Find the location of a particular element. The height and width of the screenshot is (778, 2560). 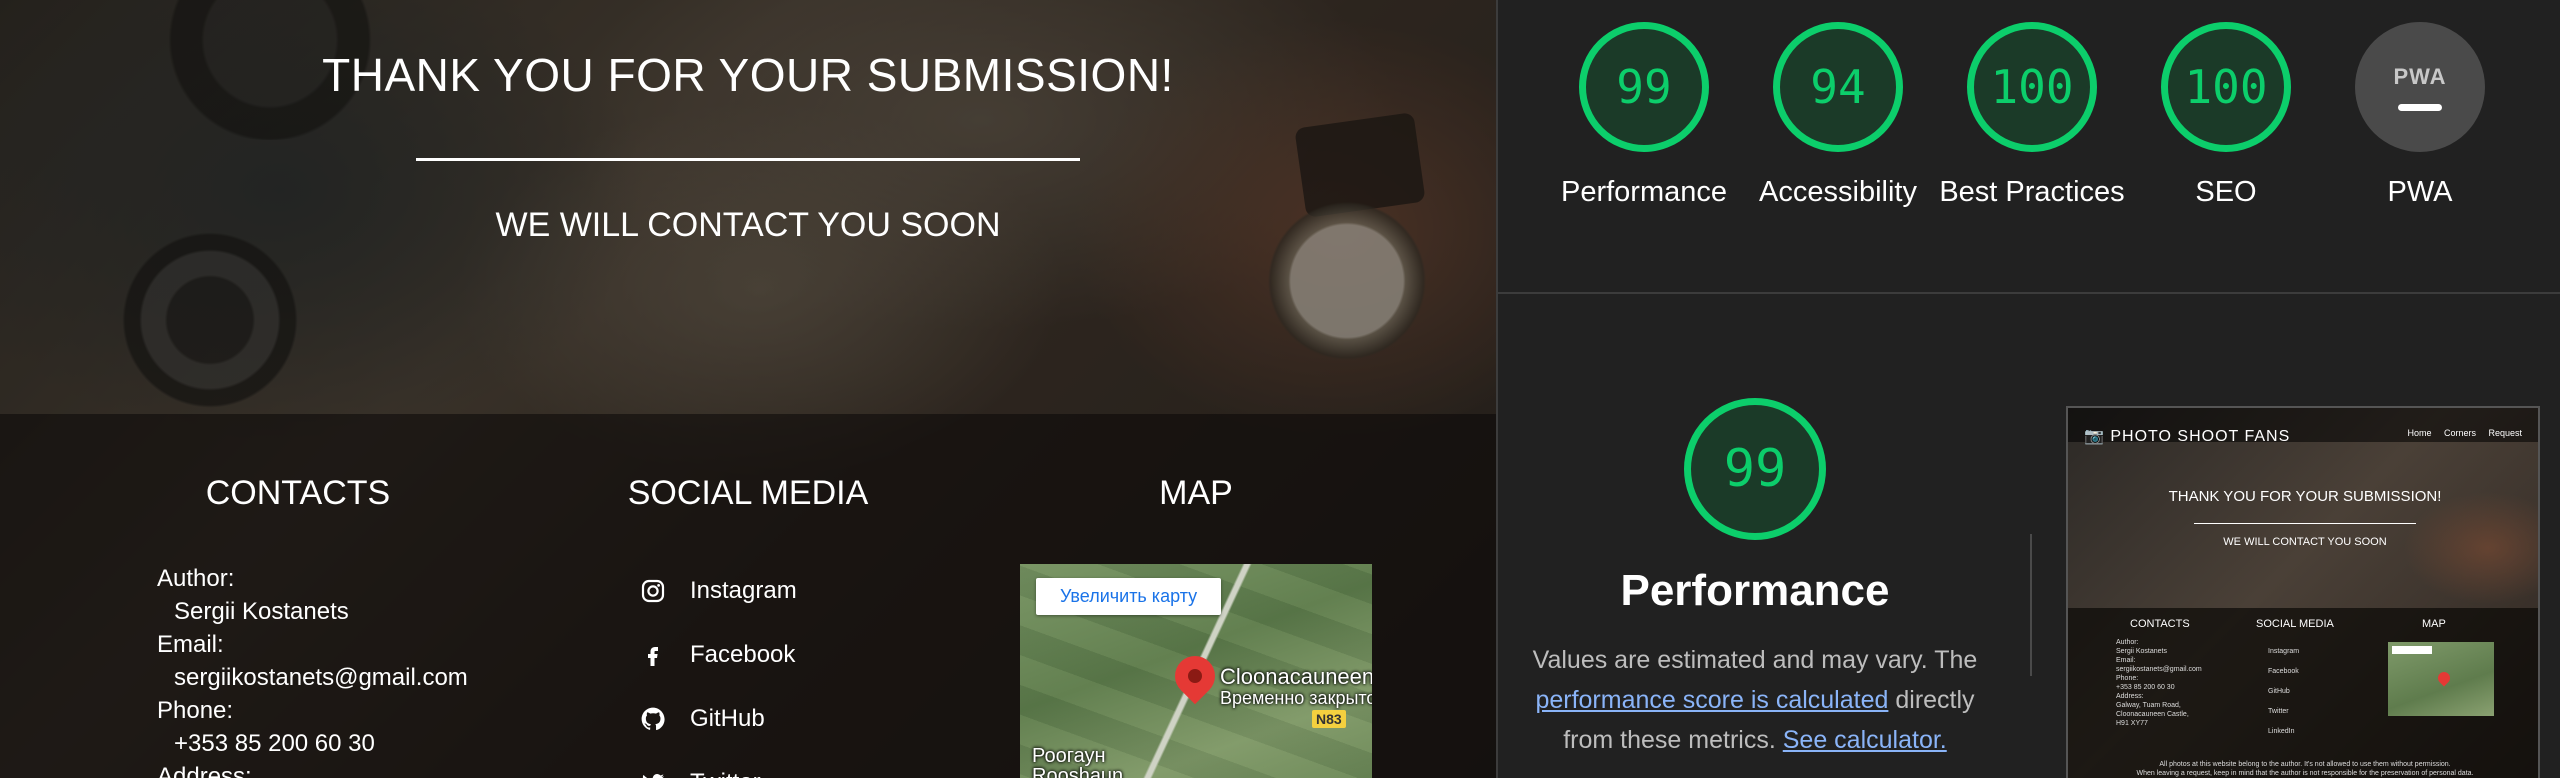

phone-value: +353 85 200 60 30 is located at coordinates (312, 743).